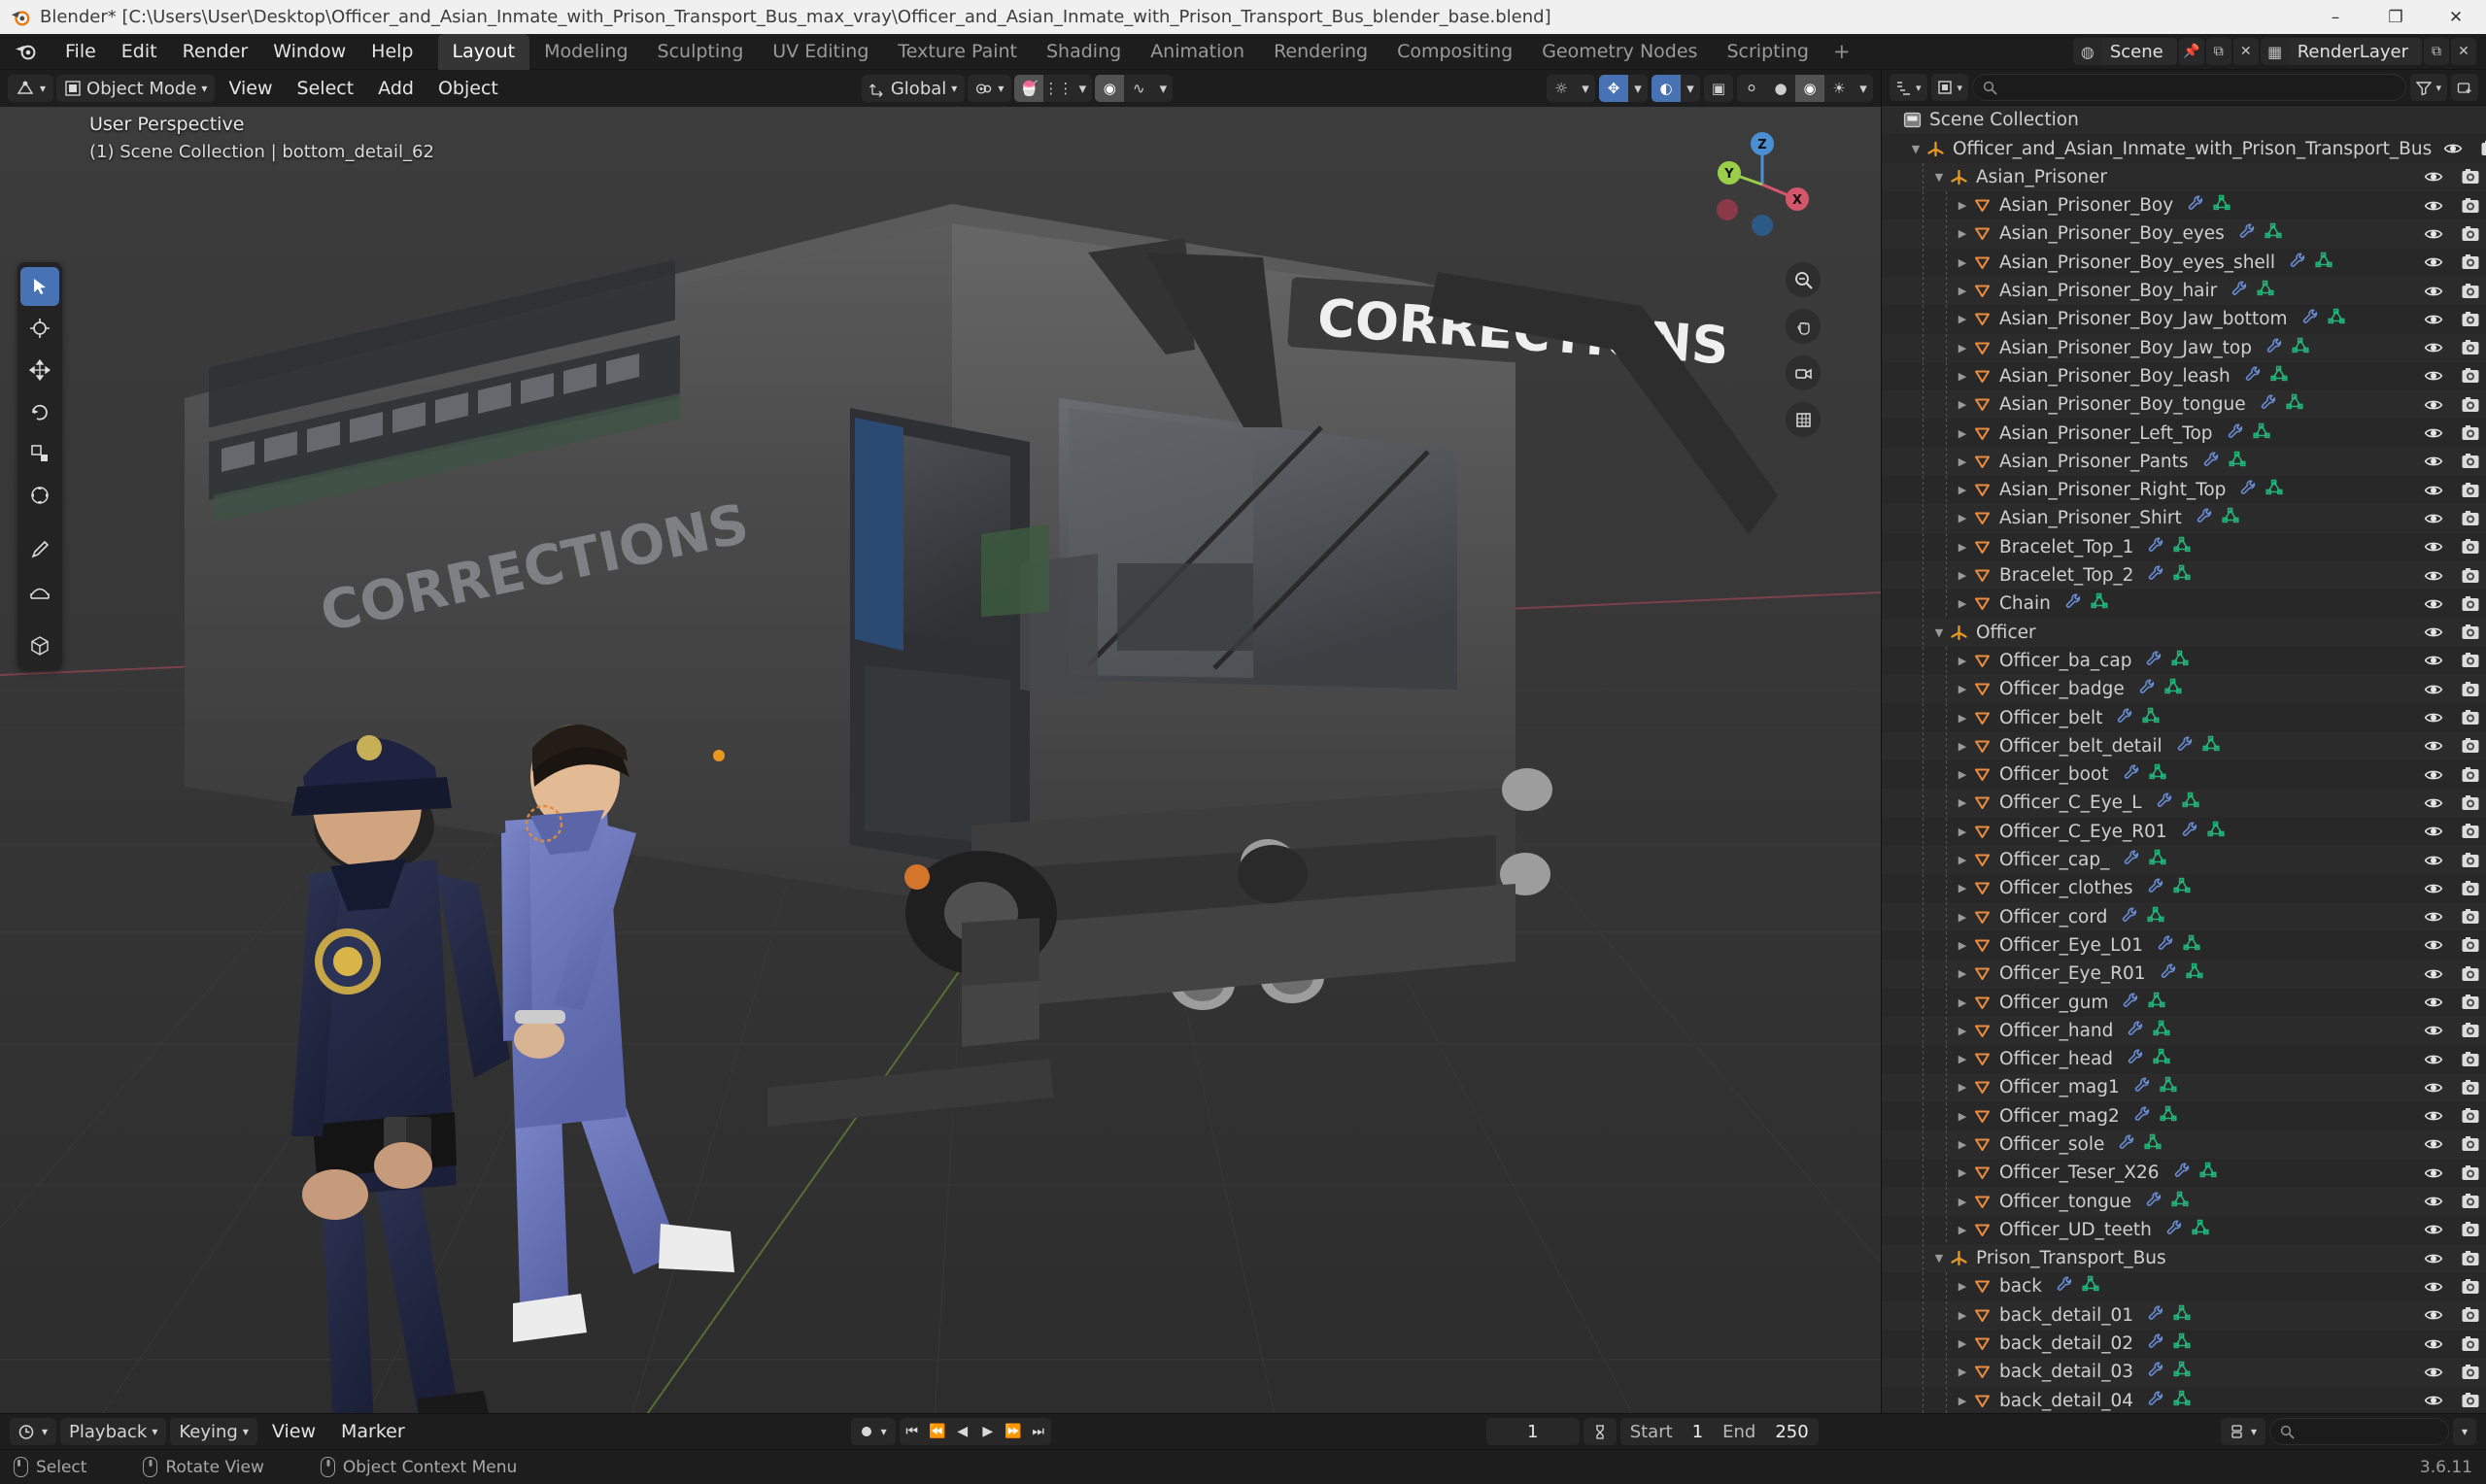 Image resolution: width=2486 pixels, height=1484 pixels. What do you see at coordinates (139, 51) in the screenshot?
I see `menu-edit: Edit` at bounding box center [139, 51].